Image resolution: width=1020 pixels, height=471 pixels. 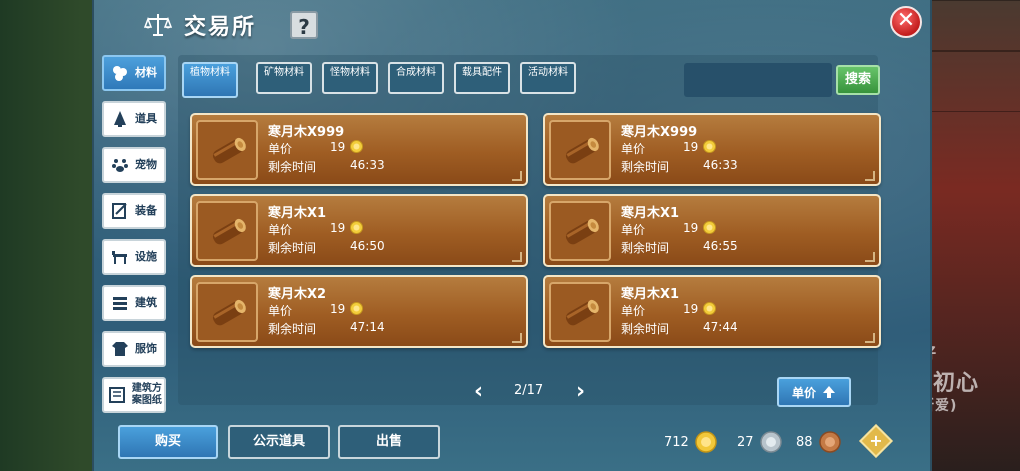 I want to click on sort-up-icon, so click(x=829, y=392).